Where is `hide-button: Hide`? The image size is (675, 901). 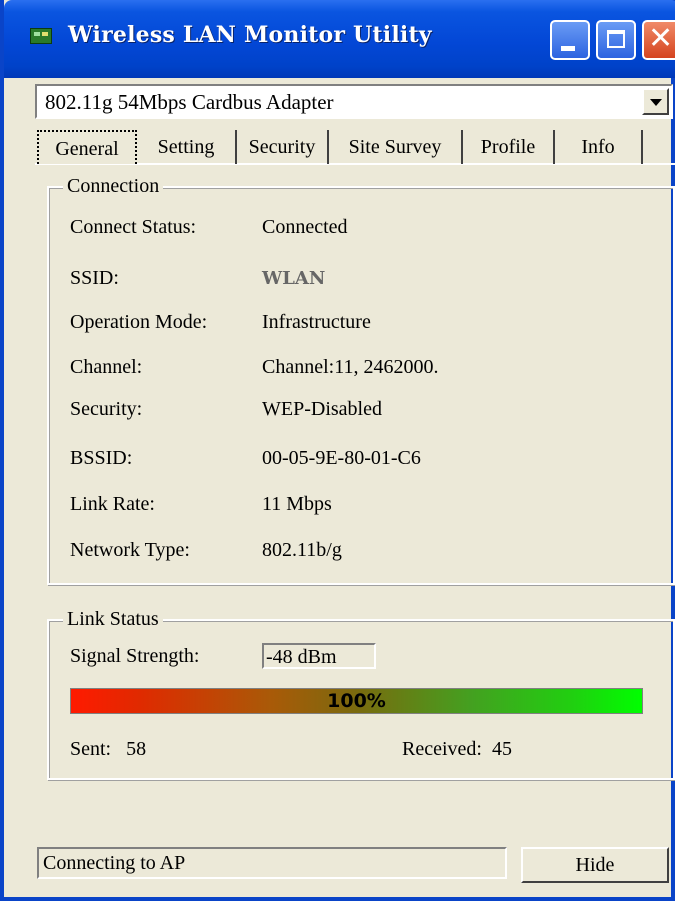 hide-button: Hide is located at coordinates (595, 865).